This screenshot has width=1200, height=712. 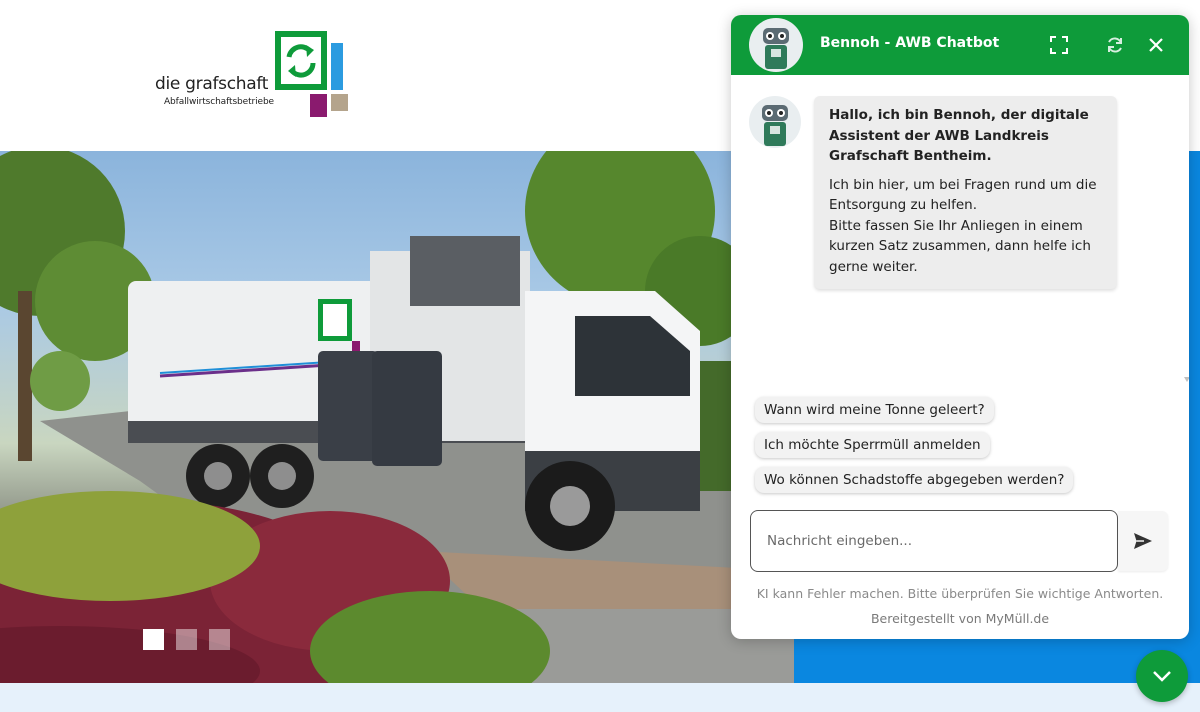 What do you see at coordinates (1186, 379) in the screenshot?
I see `scroll-down-arrow-icon` at bounding box center [1186, 379].